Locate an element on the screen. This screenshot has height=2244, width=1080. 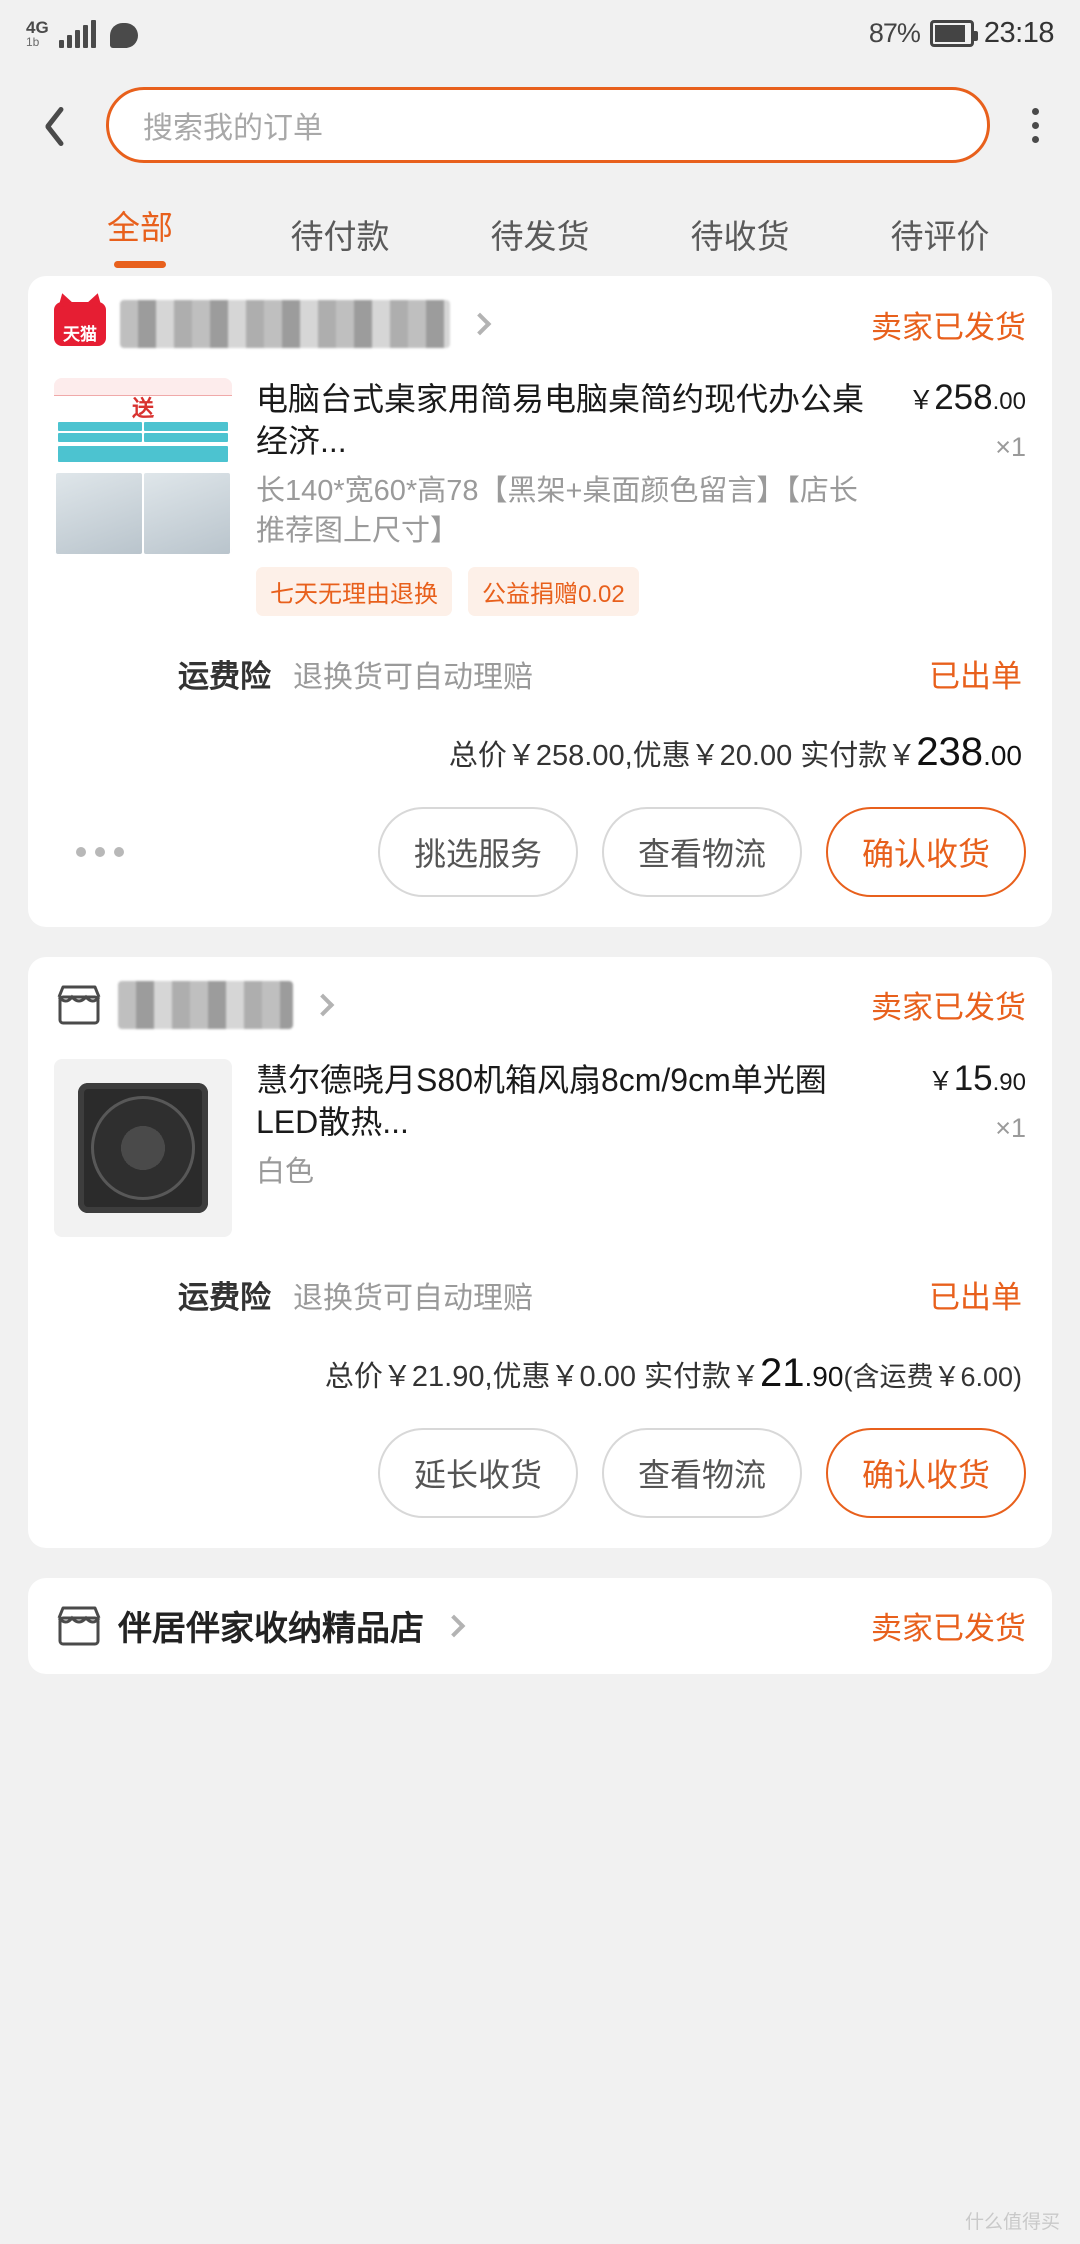
order-total-row: 总价￥21.90,优惠￥0.00 实付款￥21.90(含运费￥6.00) is located at coordinates (540, 1376).